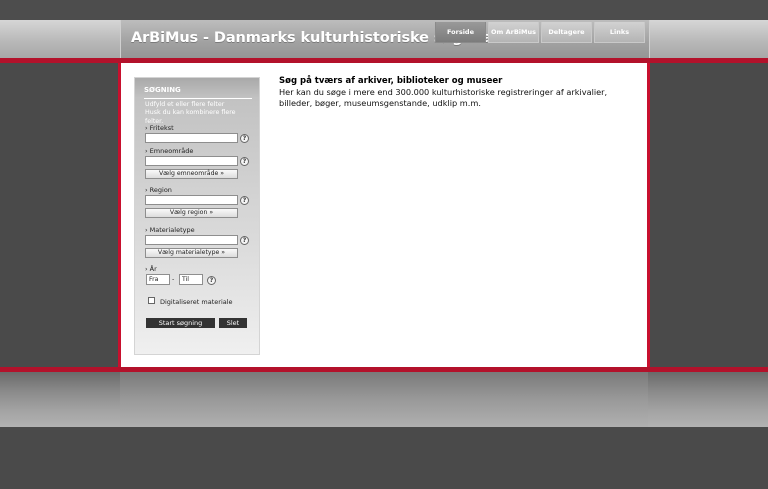 The height and width of the screenshot is (489, 768). Describe the element at coordinates (191, 138) in the screenshot. I see `fritekst-input` at that location.